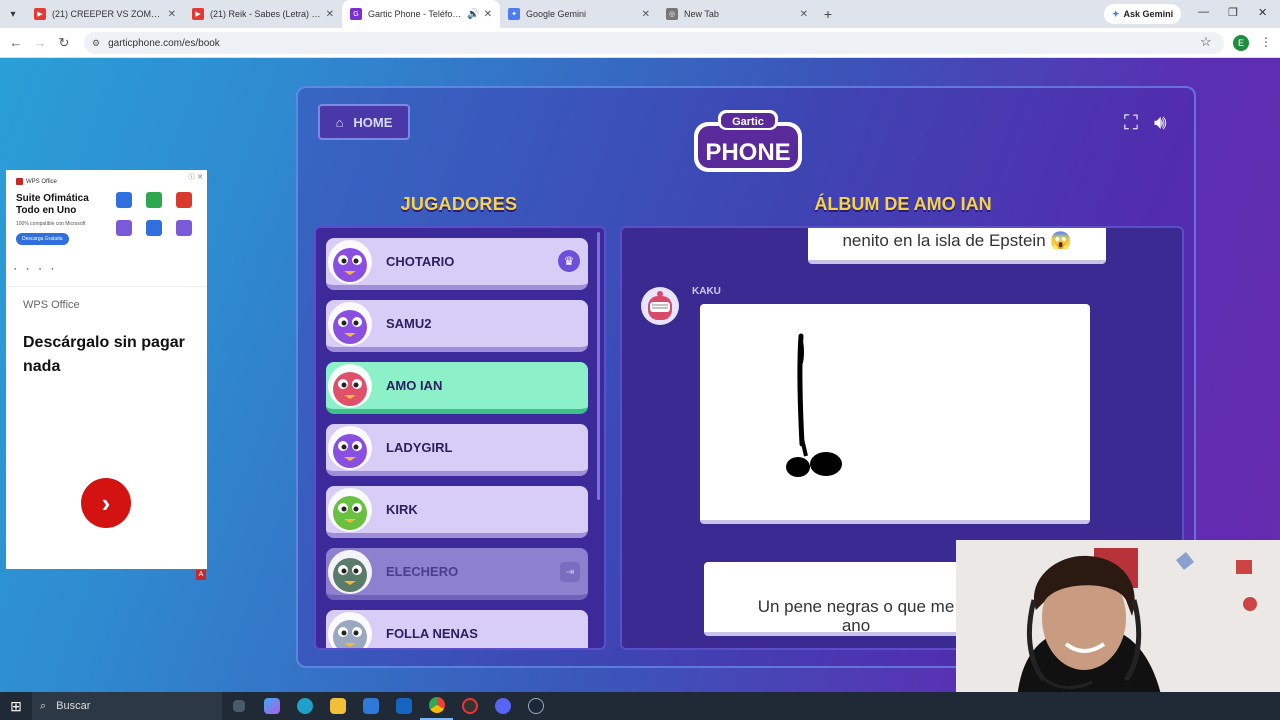 This screenshot has width=1280, height=720. Describe the element at coordinates (1203, 12) in the screenshot. I see `minimize-icon: —` at that location.